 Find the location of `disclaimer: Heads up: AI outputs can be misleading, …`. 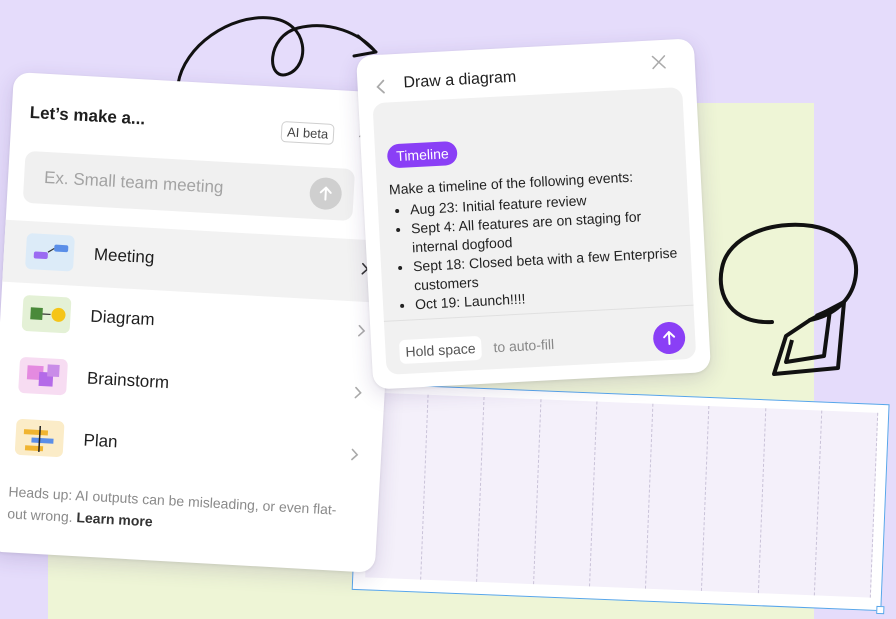

disclaimer: Heads up: AI outputs can be misleading, … is located at coordinates (173, 511).